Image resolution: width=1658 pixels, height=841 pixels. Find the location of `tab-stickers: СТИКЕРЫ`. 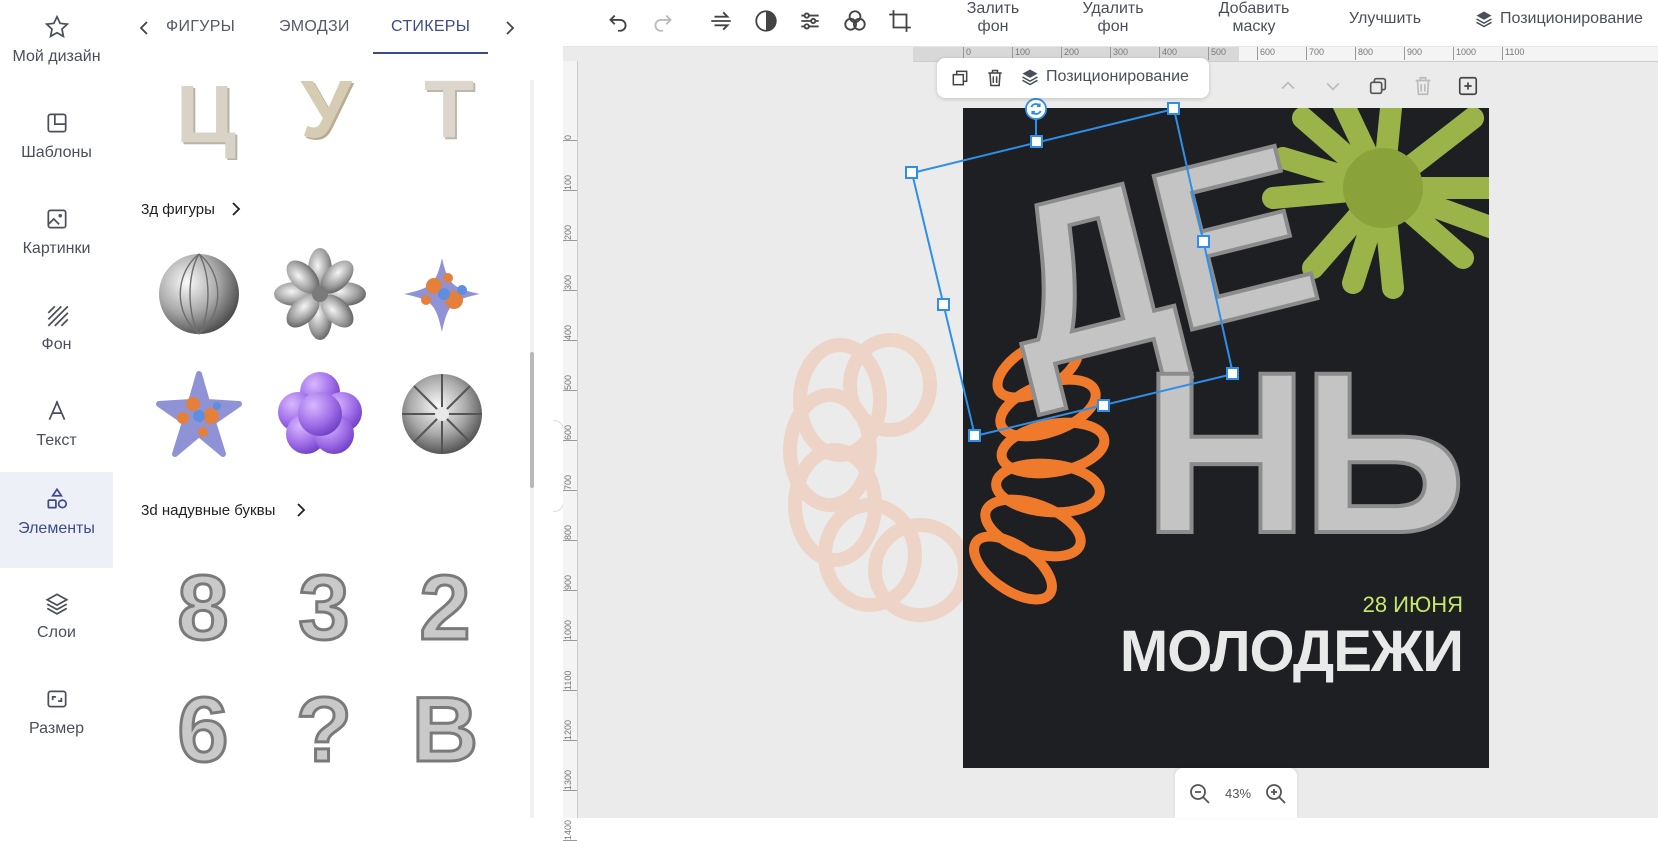

tab-stickers: СТИКЕРЫ is located at coordinates (430, 27).